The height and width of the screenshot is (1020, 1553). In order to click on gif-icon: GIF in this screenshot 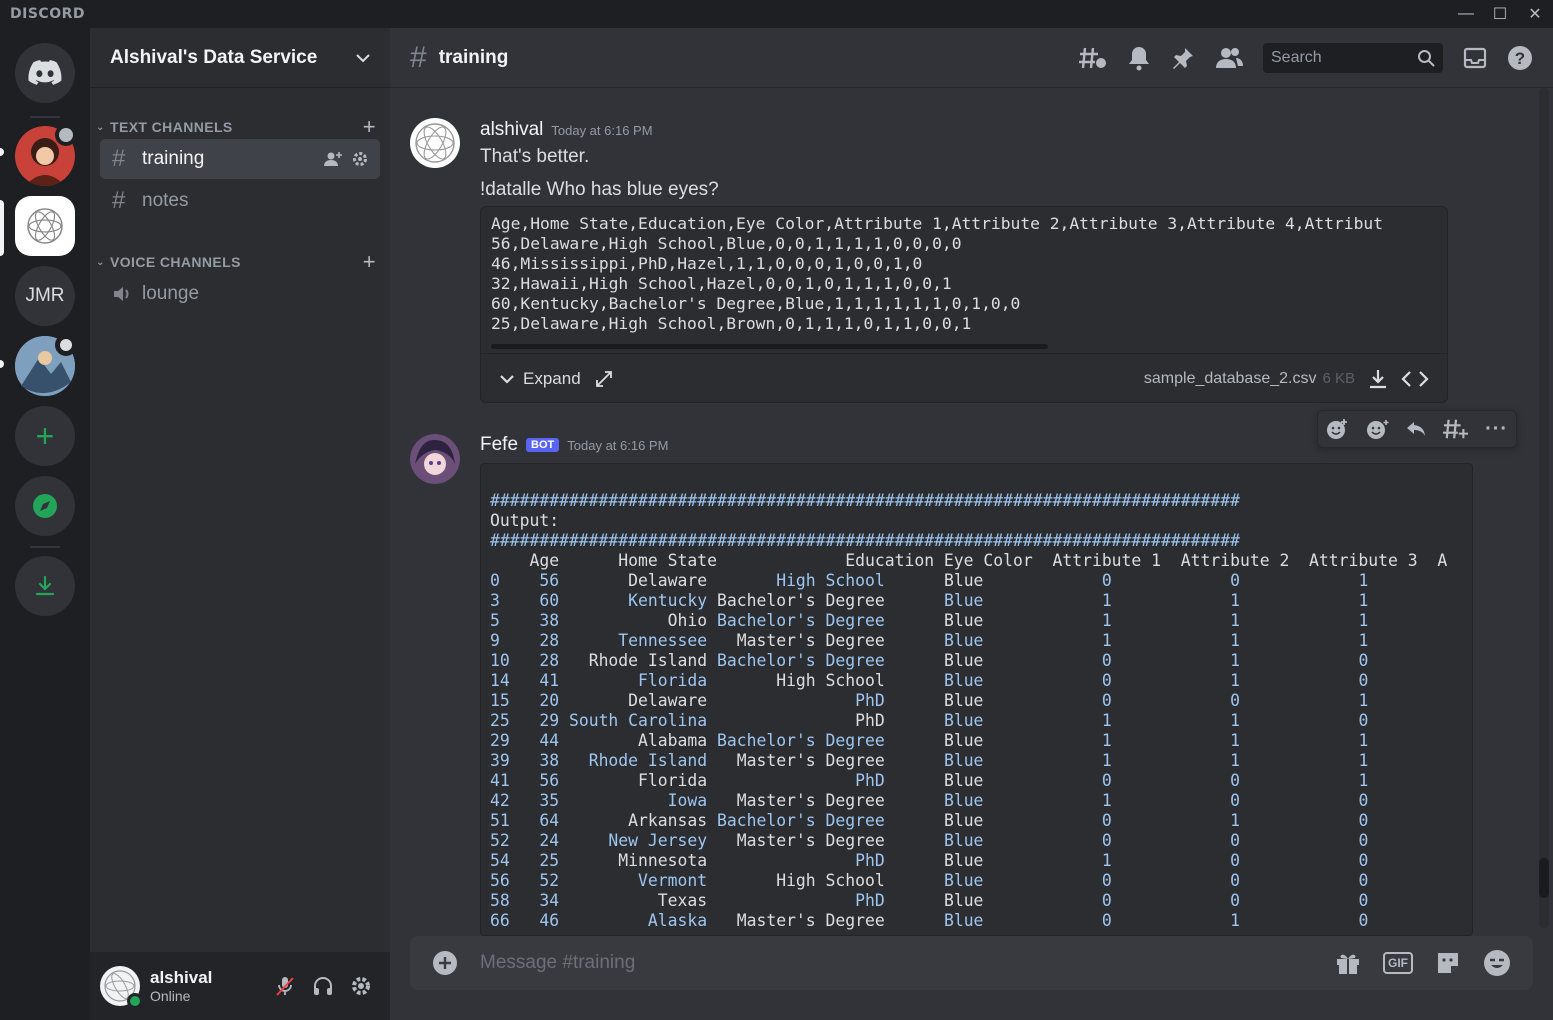, I will do `click(1398, 963)`.